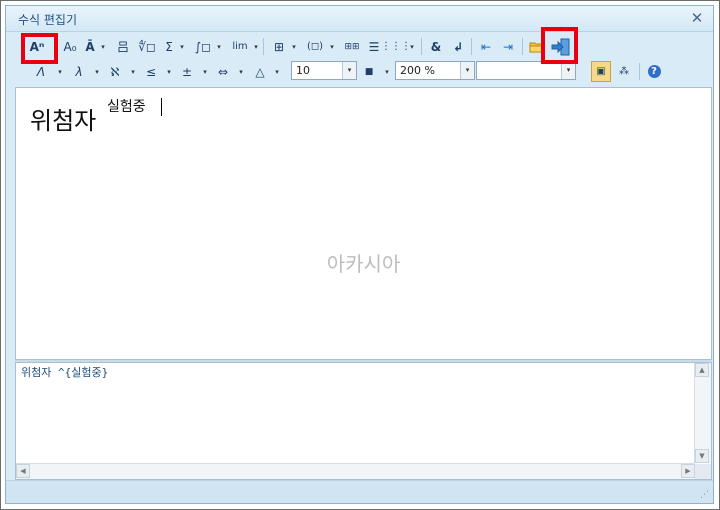 This screenshot has width=720, height=510. I want to click on text-caret, so click(161, 107).